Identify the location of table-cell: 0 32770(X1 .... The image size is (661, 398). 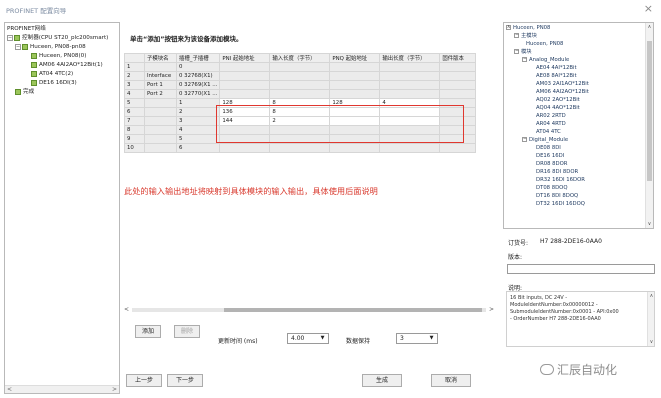
(198, 94).